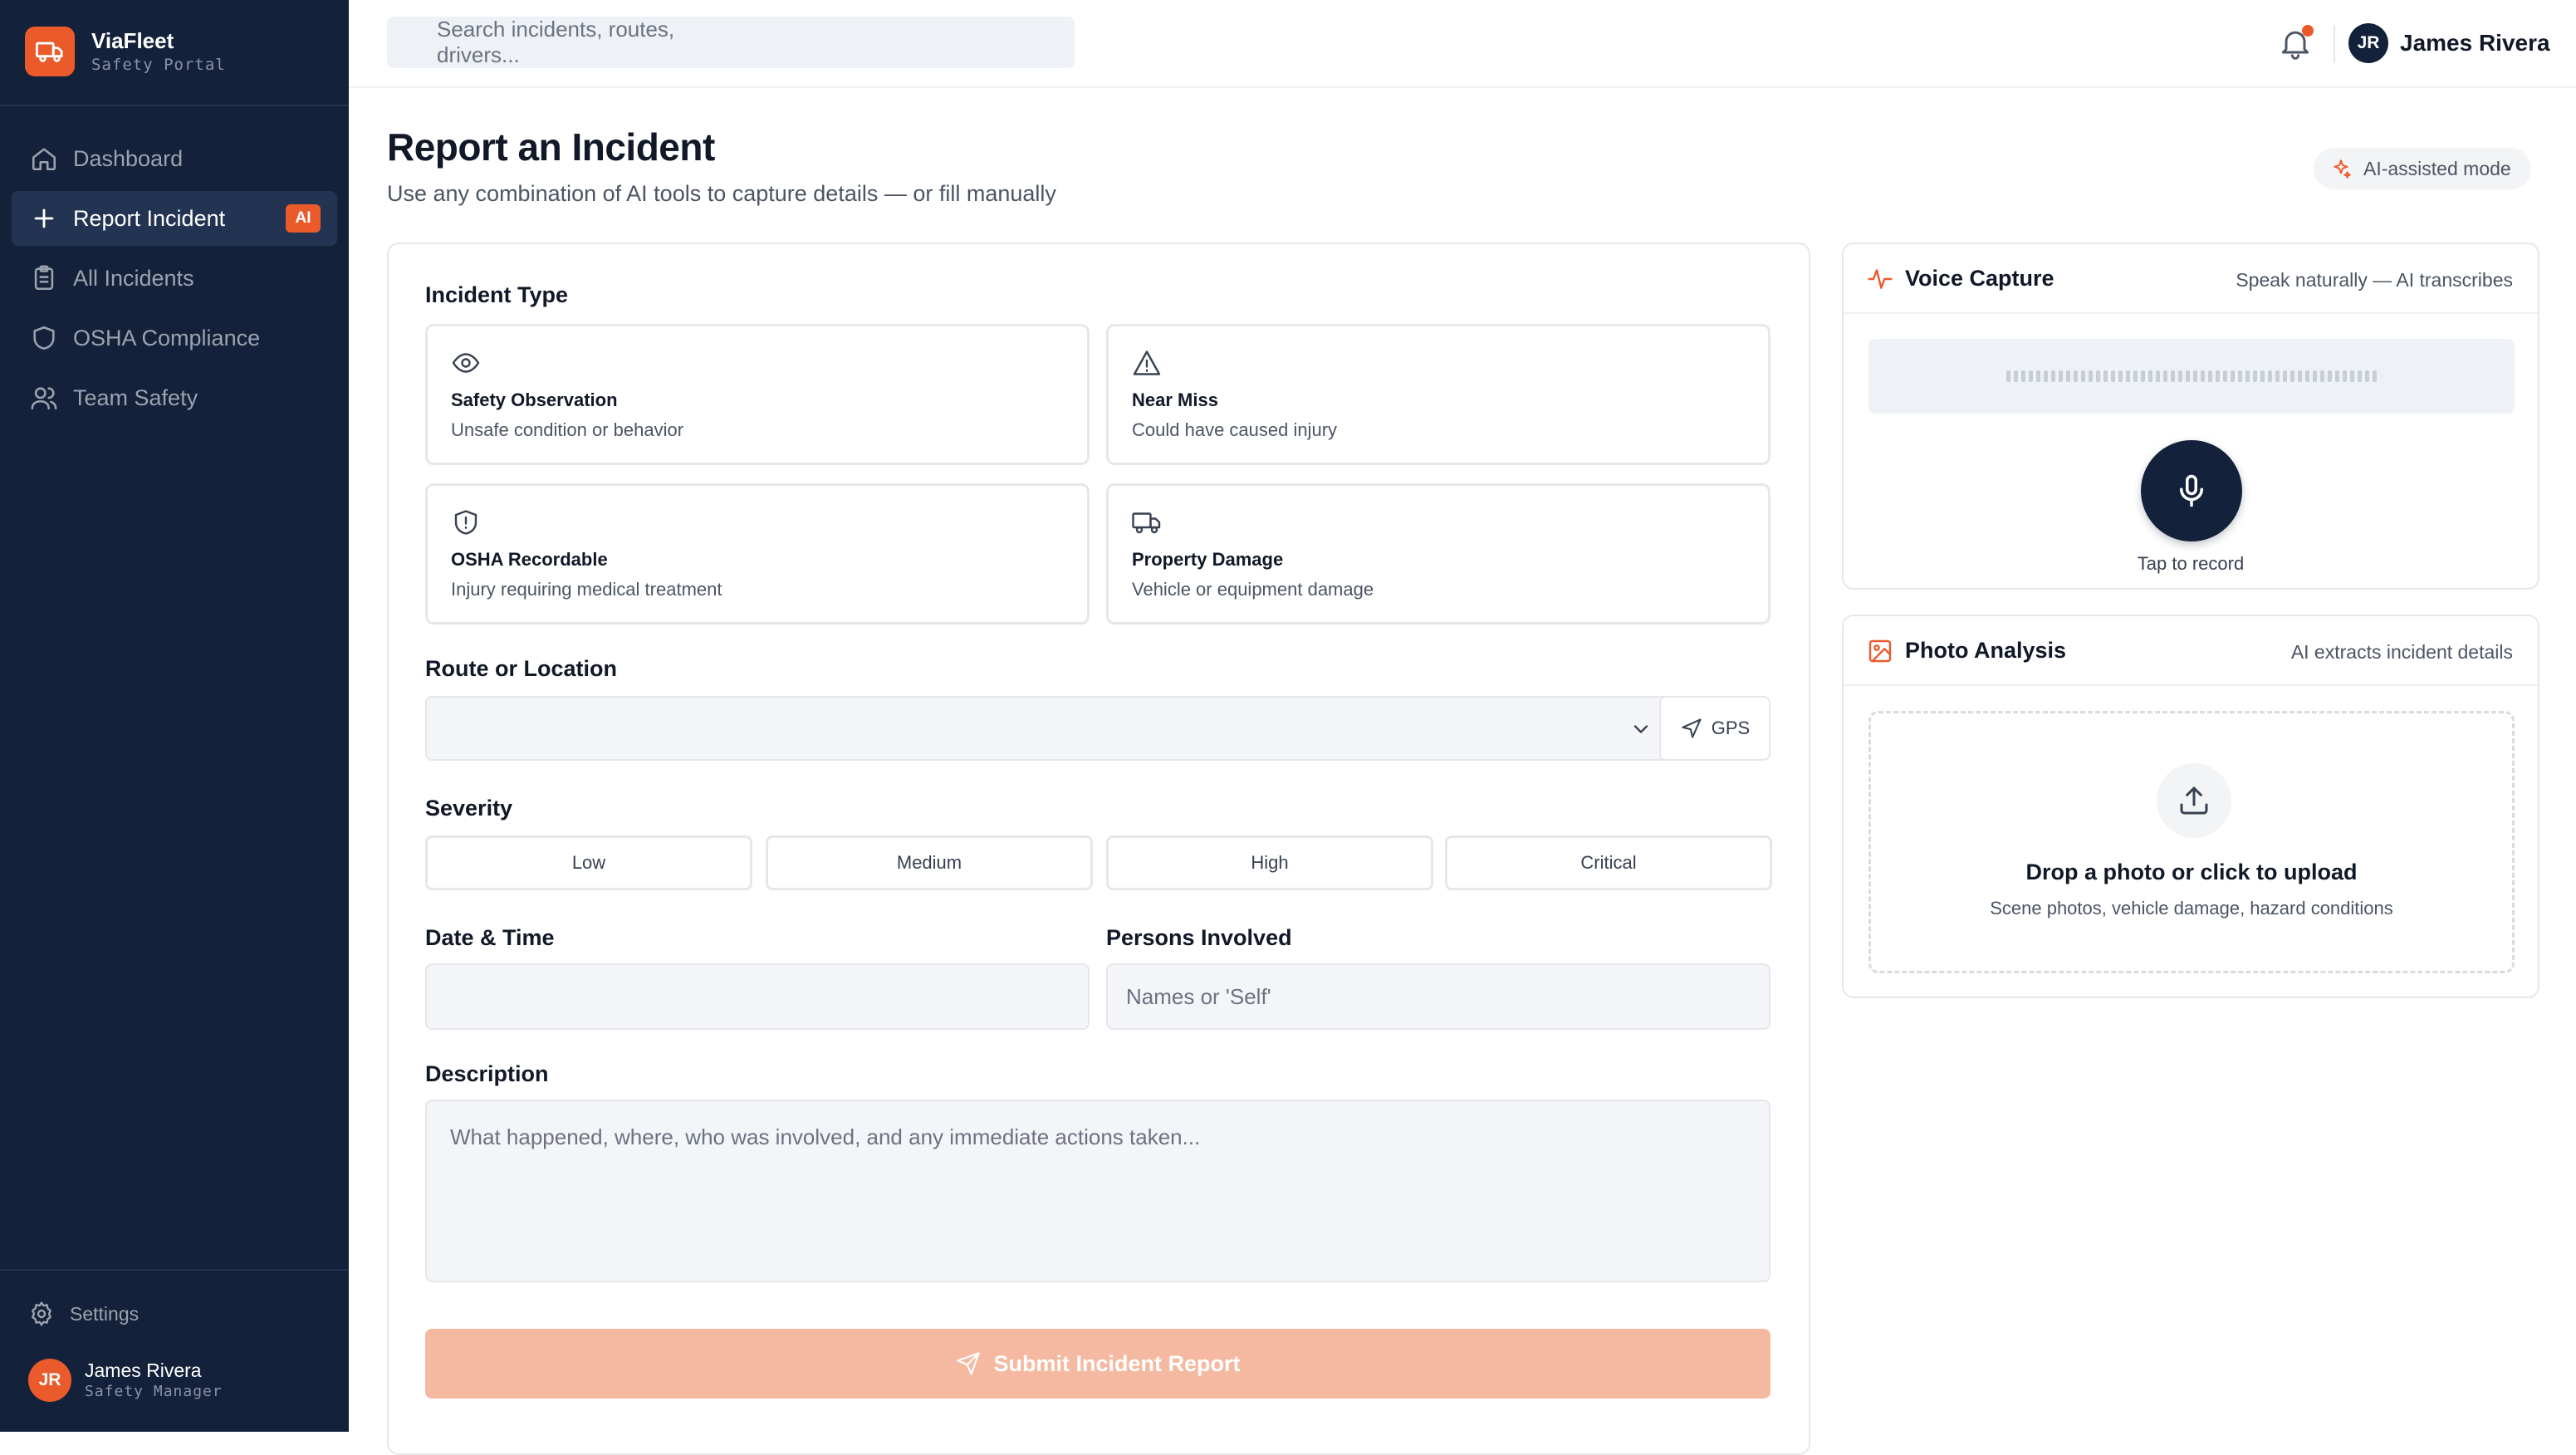 The width and height of the screenshot is (2576, 1455). What do you see at coordinates (133, 40) in the screenshot?
I see `brand-name: ViaFleet` at bounding box center [133, 40].